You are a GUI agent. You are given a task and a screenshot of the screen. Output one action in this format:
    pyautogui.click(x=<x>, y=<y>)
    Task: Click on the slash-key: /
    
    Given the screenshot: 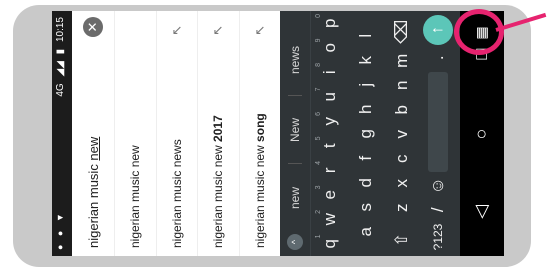 What is the action you would take?
    pyautogui.click(x=438, y=210)
    